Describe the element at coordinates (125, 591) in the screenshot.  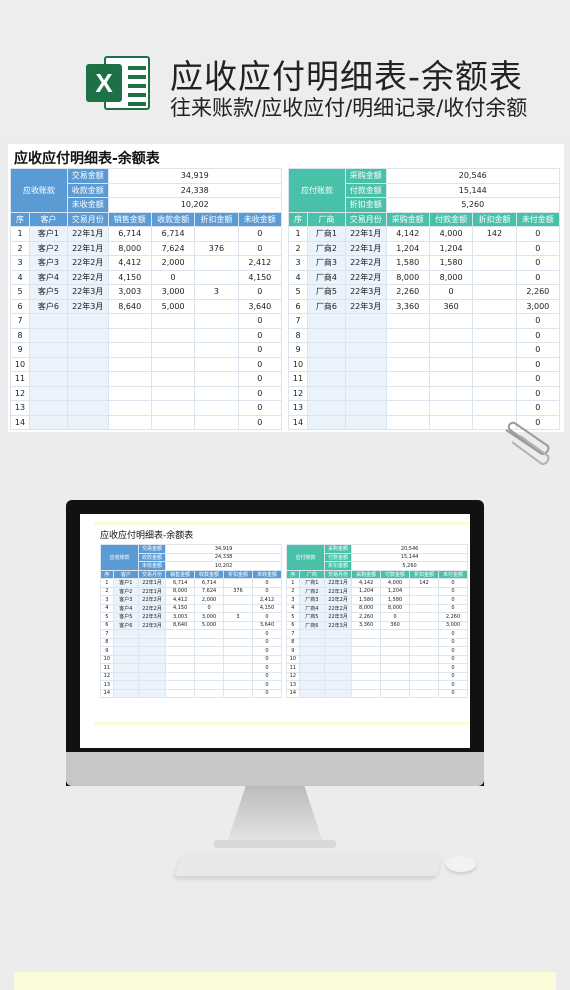
I see `mini-receivable-cell: 客户2` at that location.